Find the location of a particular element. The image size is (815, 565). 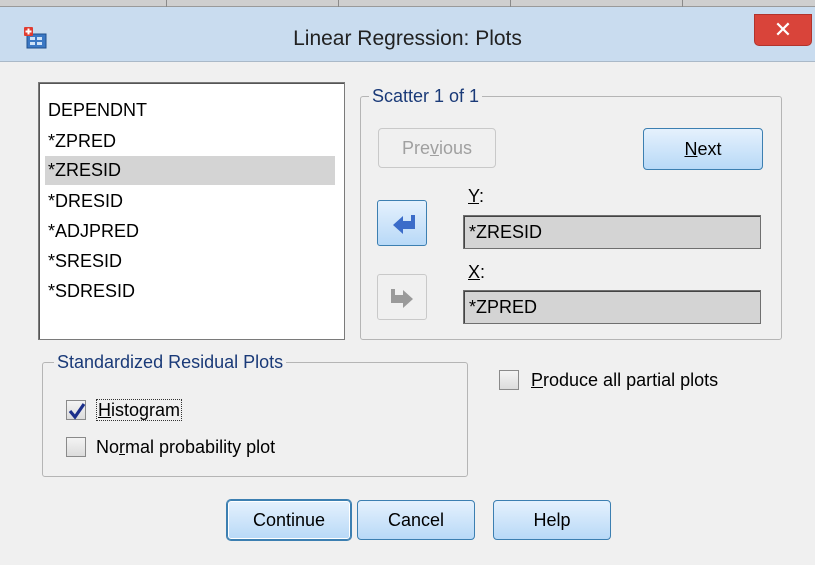

help-button: Help is located at coordinates (552, 520).